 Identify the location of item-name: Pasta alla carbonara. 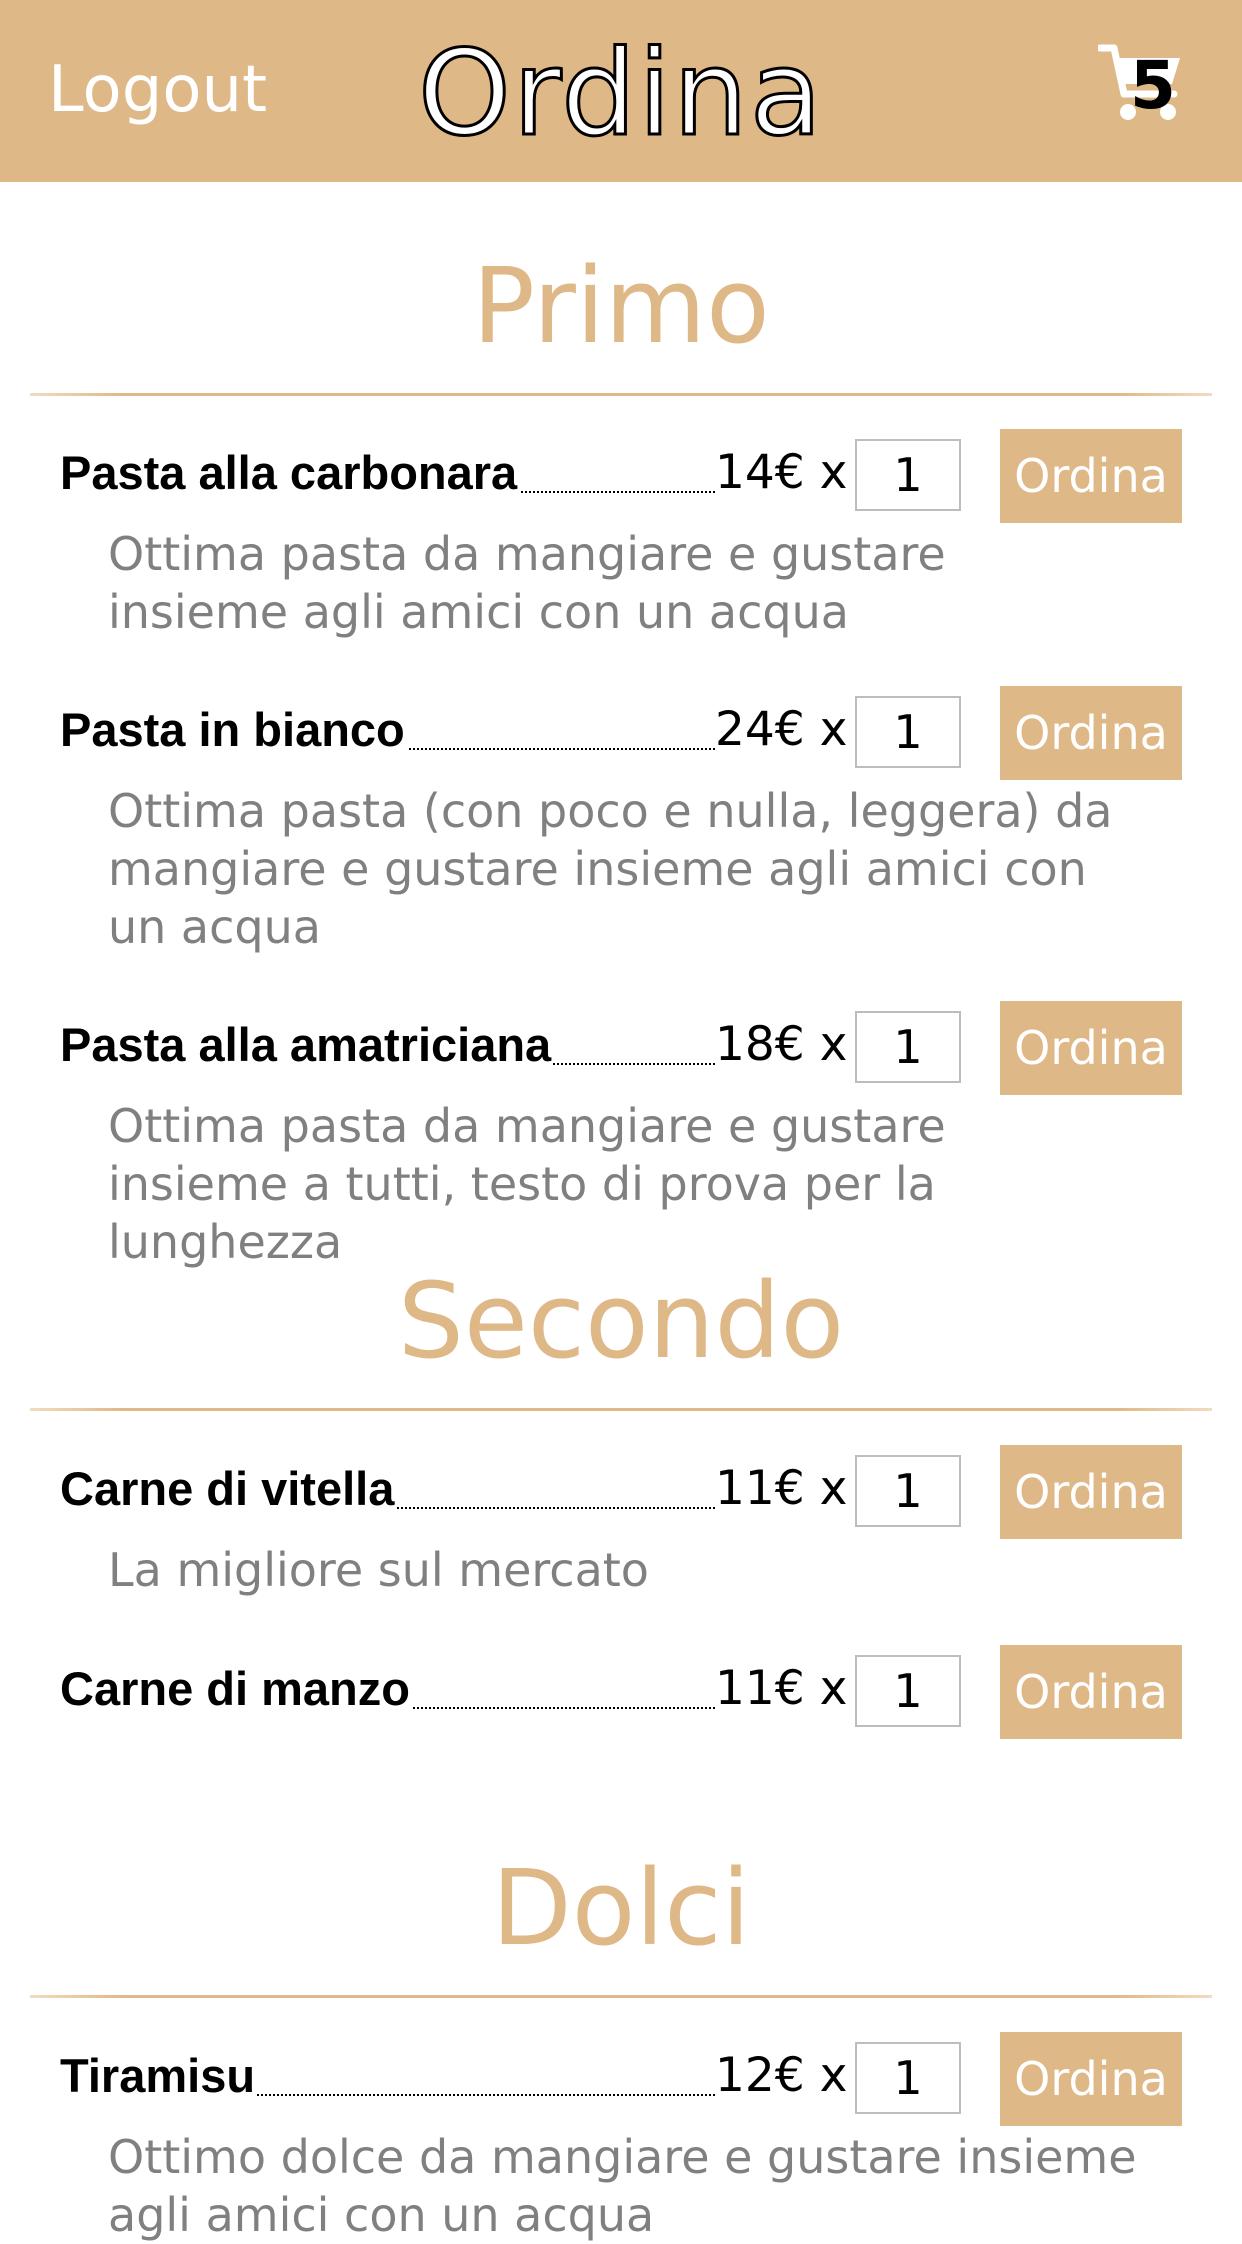
(290, 473).